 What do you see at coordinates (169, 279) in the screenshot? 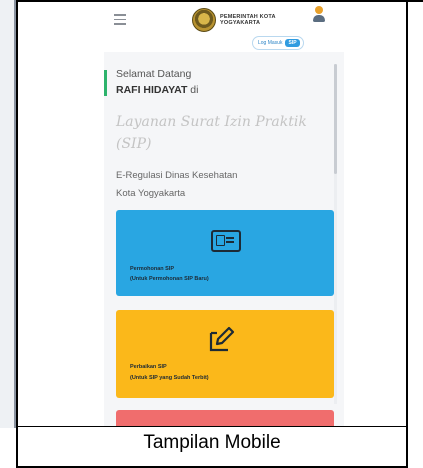
I see `card-subtitle: (Untuk Permohonan SIP Baru)` at bounding box center [169, 279].